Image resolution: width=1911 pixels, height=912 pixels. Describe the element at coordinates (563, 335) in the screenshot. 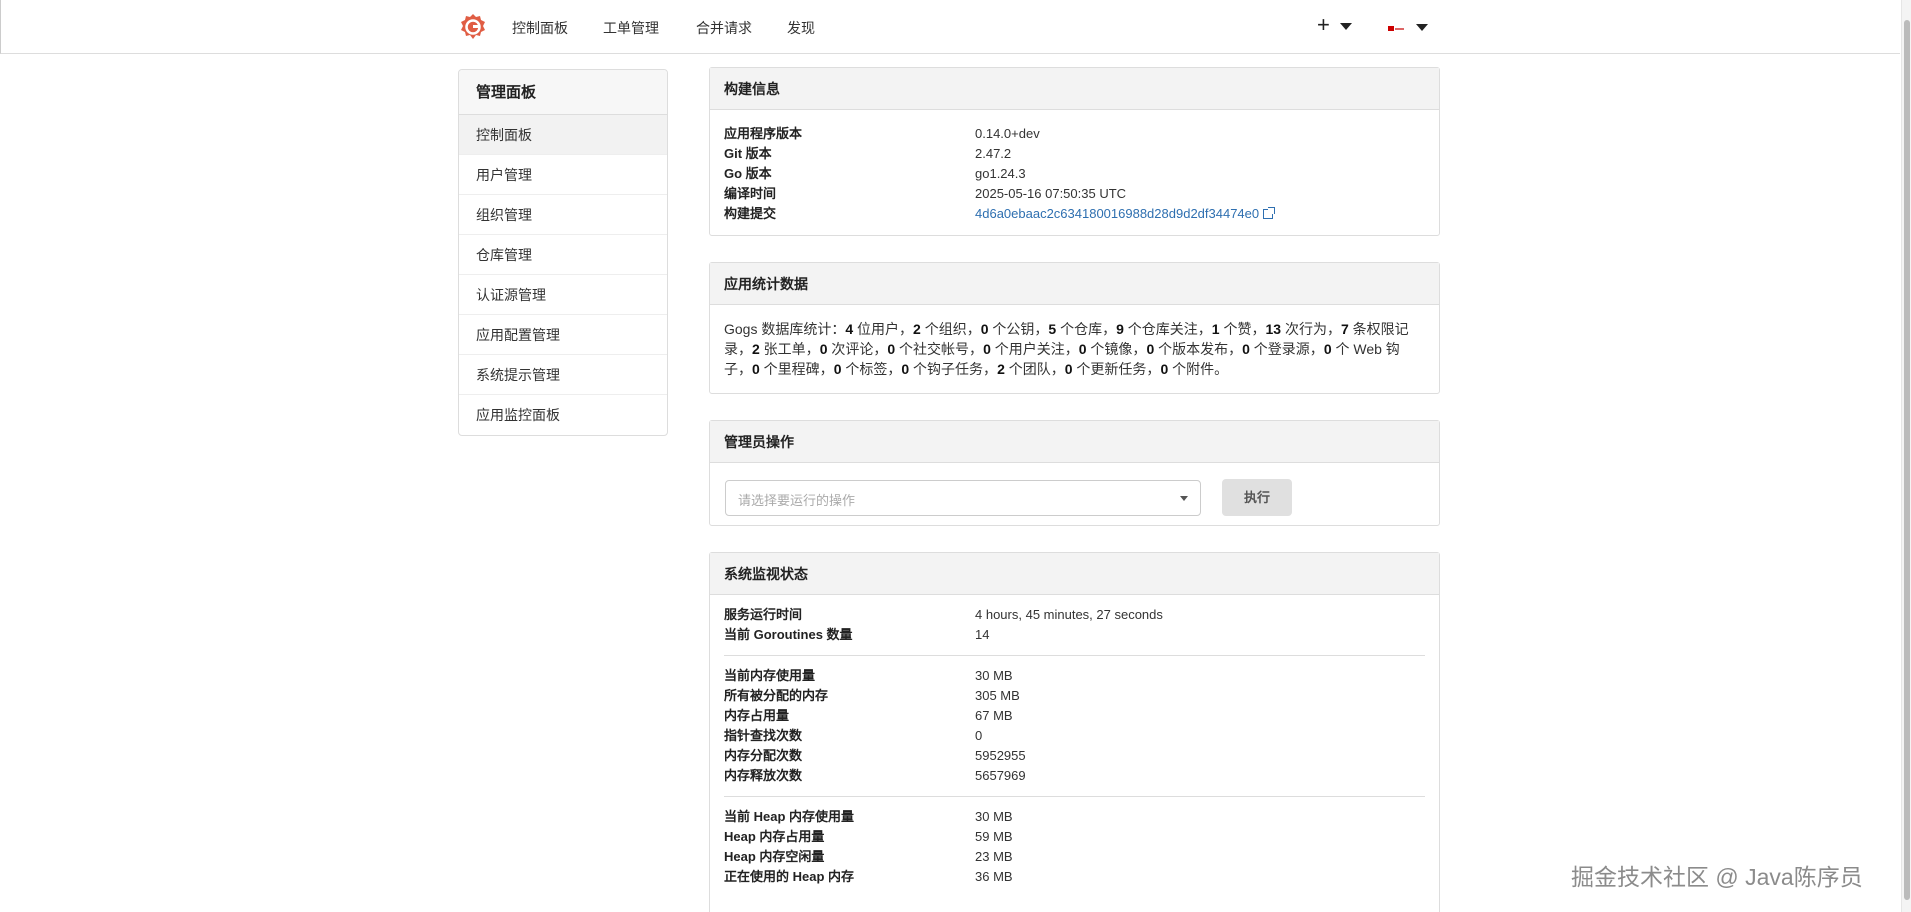

I see `sidebar-item-config: 应用配置管理` at that location.